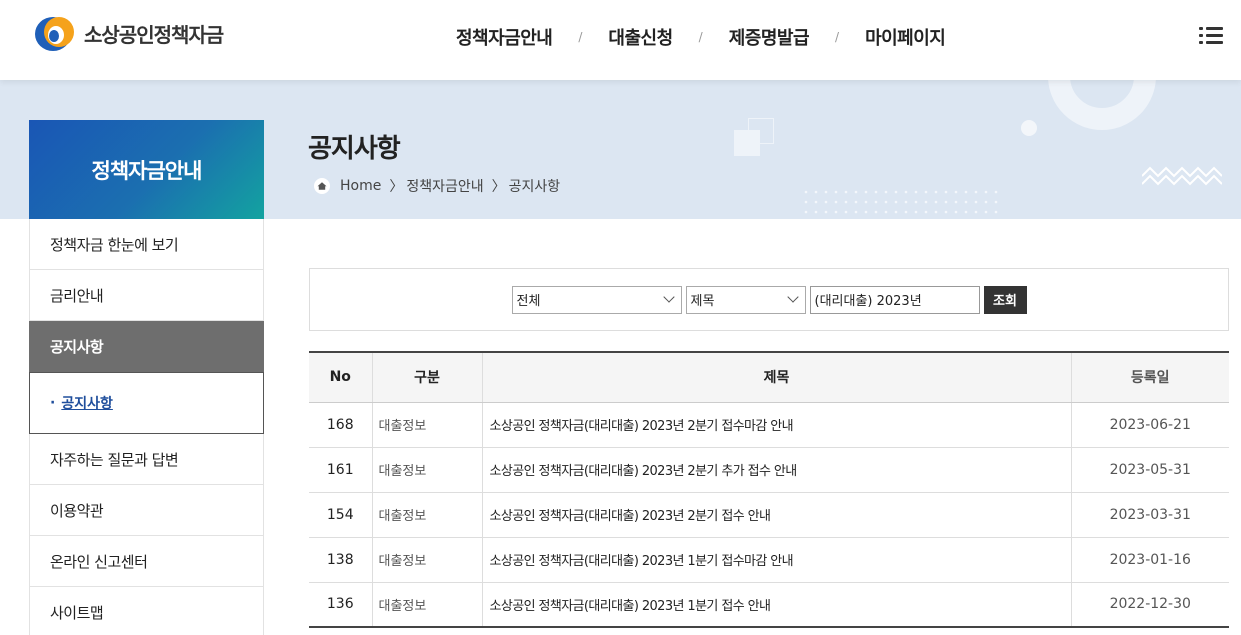  I want to click on search-button: 조회, so click(1005, 299).